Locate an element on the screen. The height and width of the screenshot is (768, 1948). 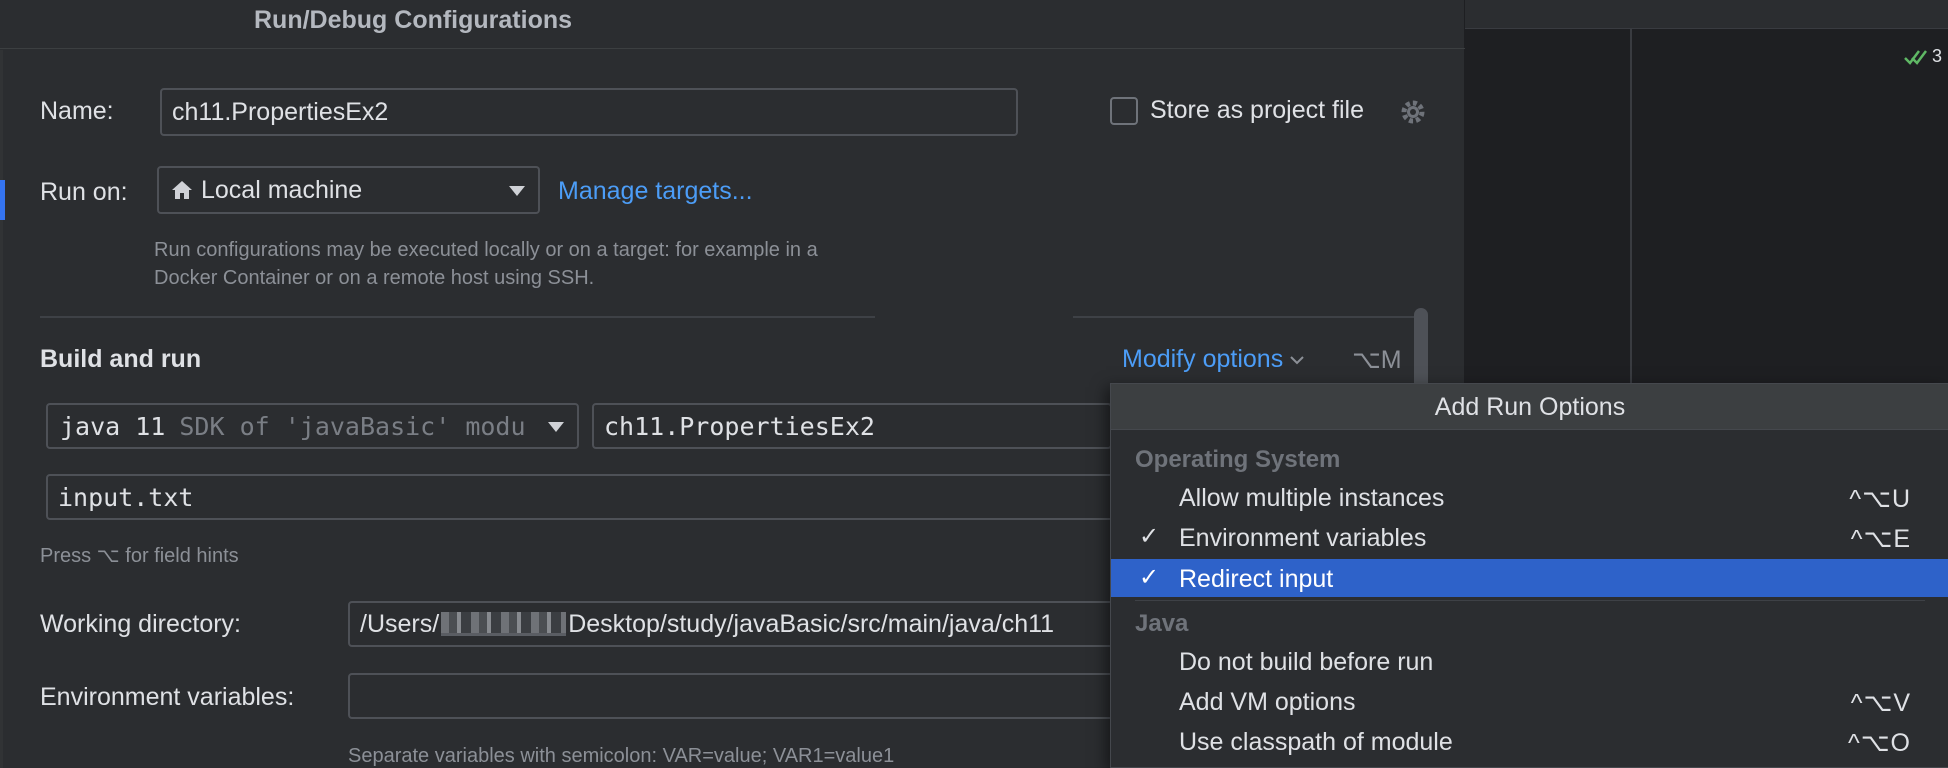
modify-options-button: Modify options is located at coordinates (1213, 359).